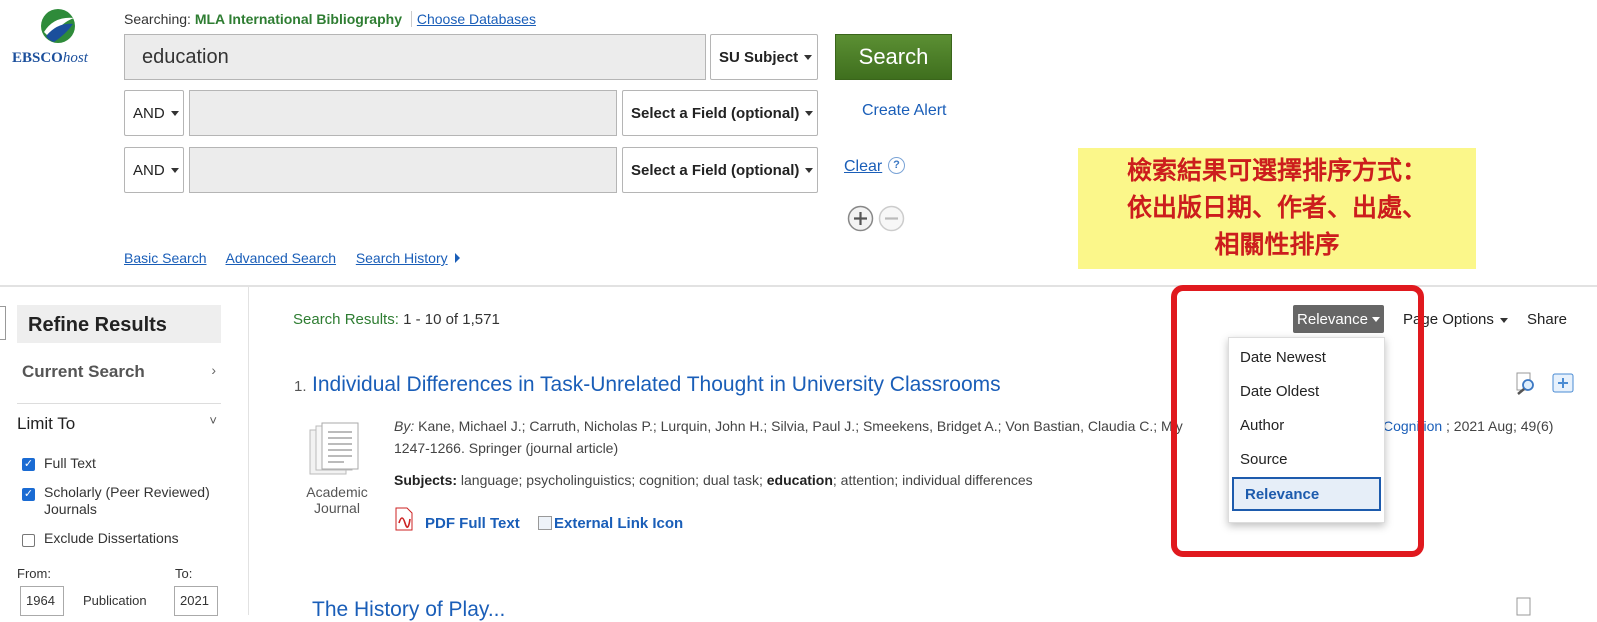 The image size is (1597, 622). I want to click on search-query-text: education, so click(185, 57).